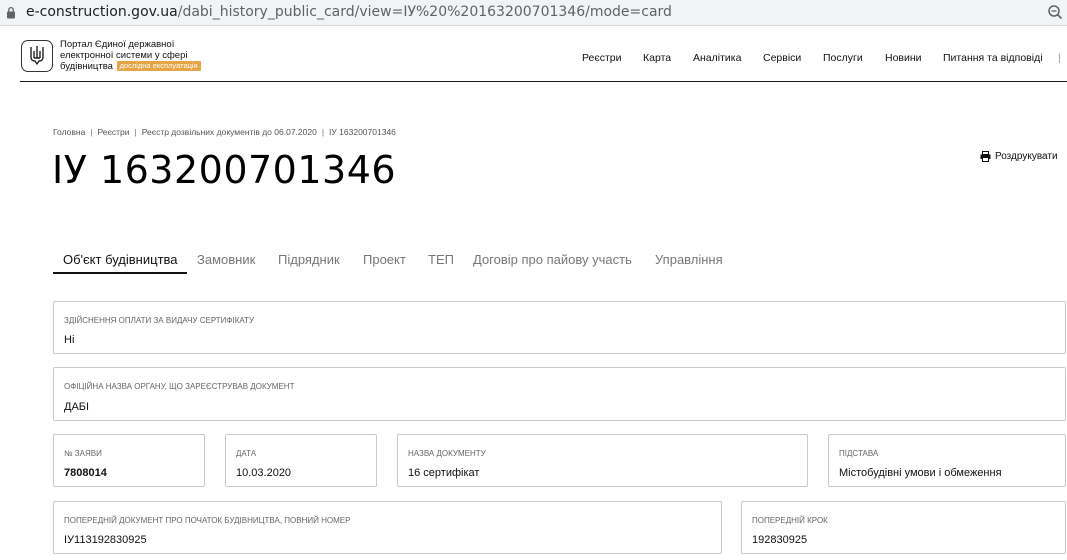  Describe the element at coordinates (120, 259) in the screenshot. I see `tab-object: Об'єкт будівництва` at that location.